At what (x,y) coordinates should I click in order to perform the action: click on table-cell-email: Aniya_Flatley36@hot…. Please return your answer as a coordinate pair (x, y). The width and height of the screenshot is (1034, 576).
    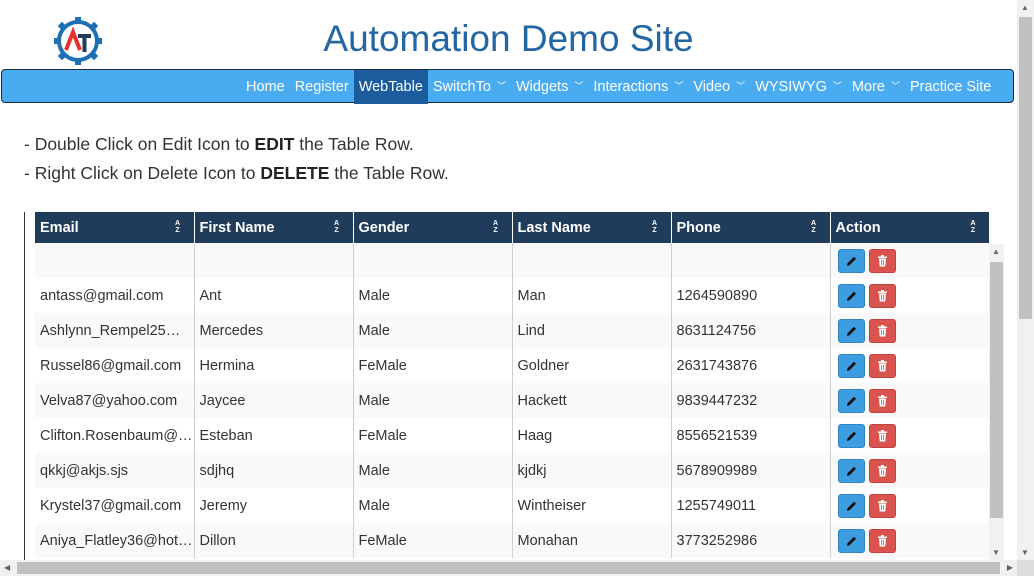
    Looking at the image, I should click on (115, 540).